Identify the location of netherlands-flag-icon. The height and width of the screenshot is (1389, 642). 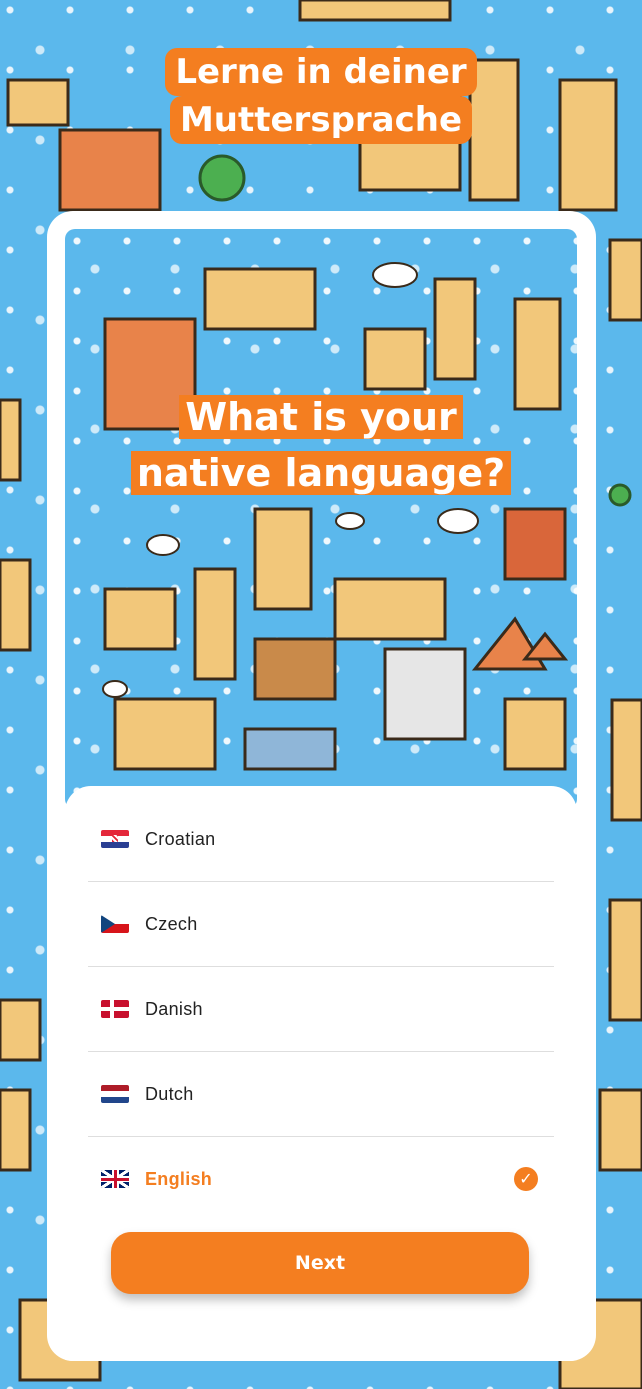
(115, 1094).